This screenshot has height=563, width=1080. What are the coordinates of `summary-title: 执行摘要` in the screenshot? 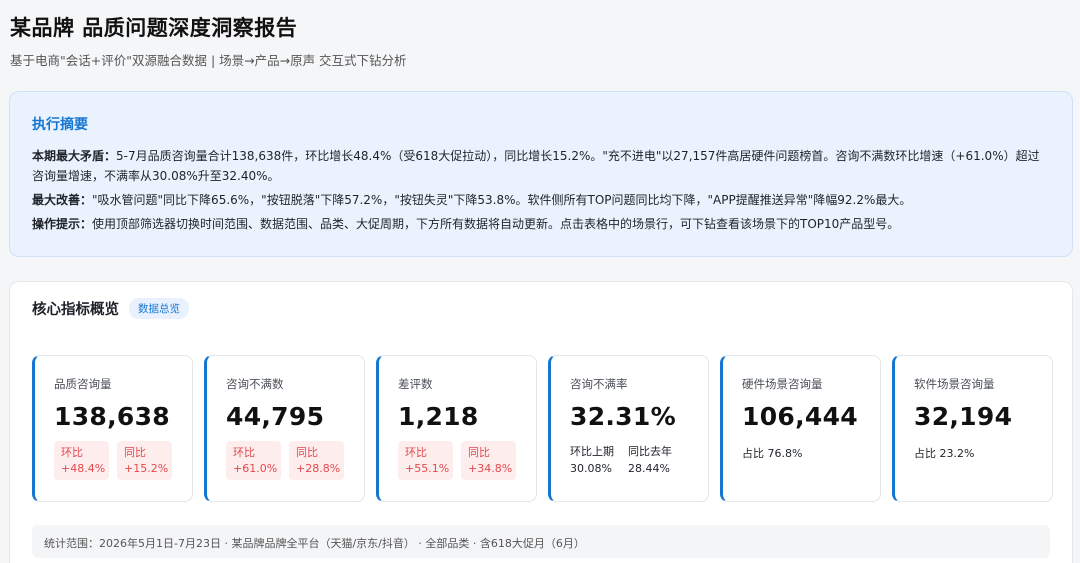 It's located at (60, 125).